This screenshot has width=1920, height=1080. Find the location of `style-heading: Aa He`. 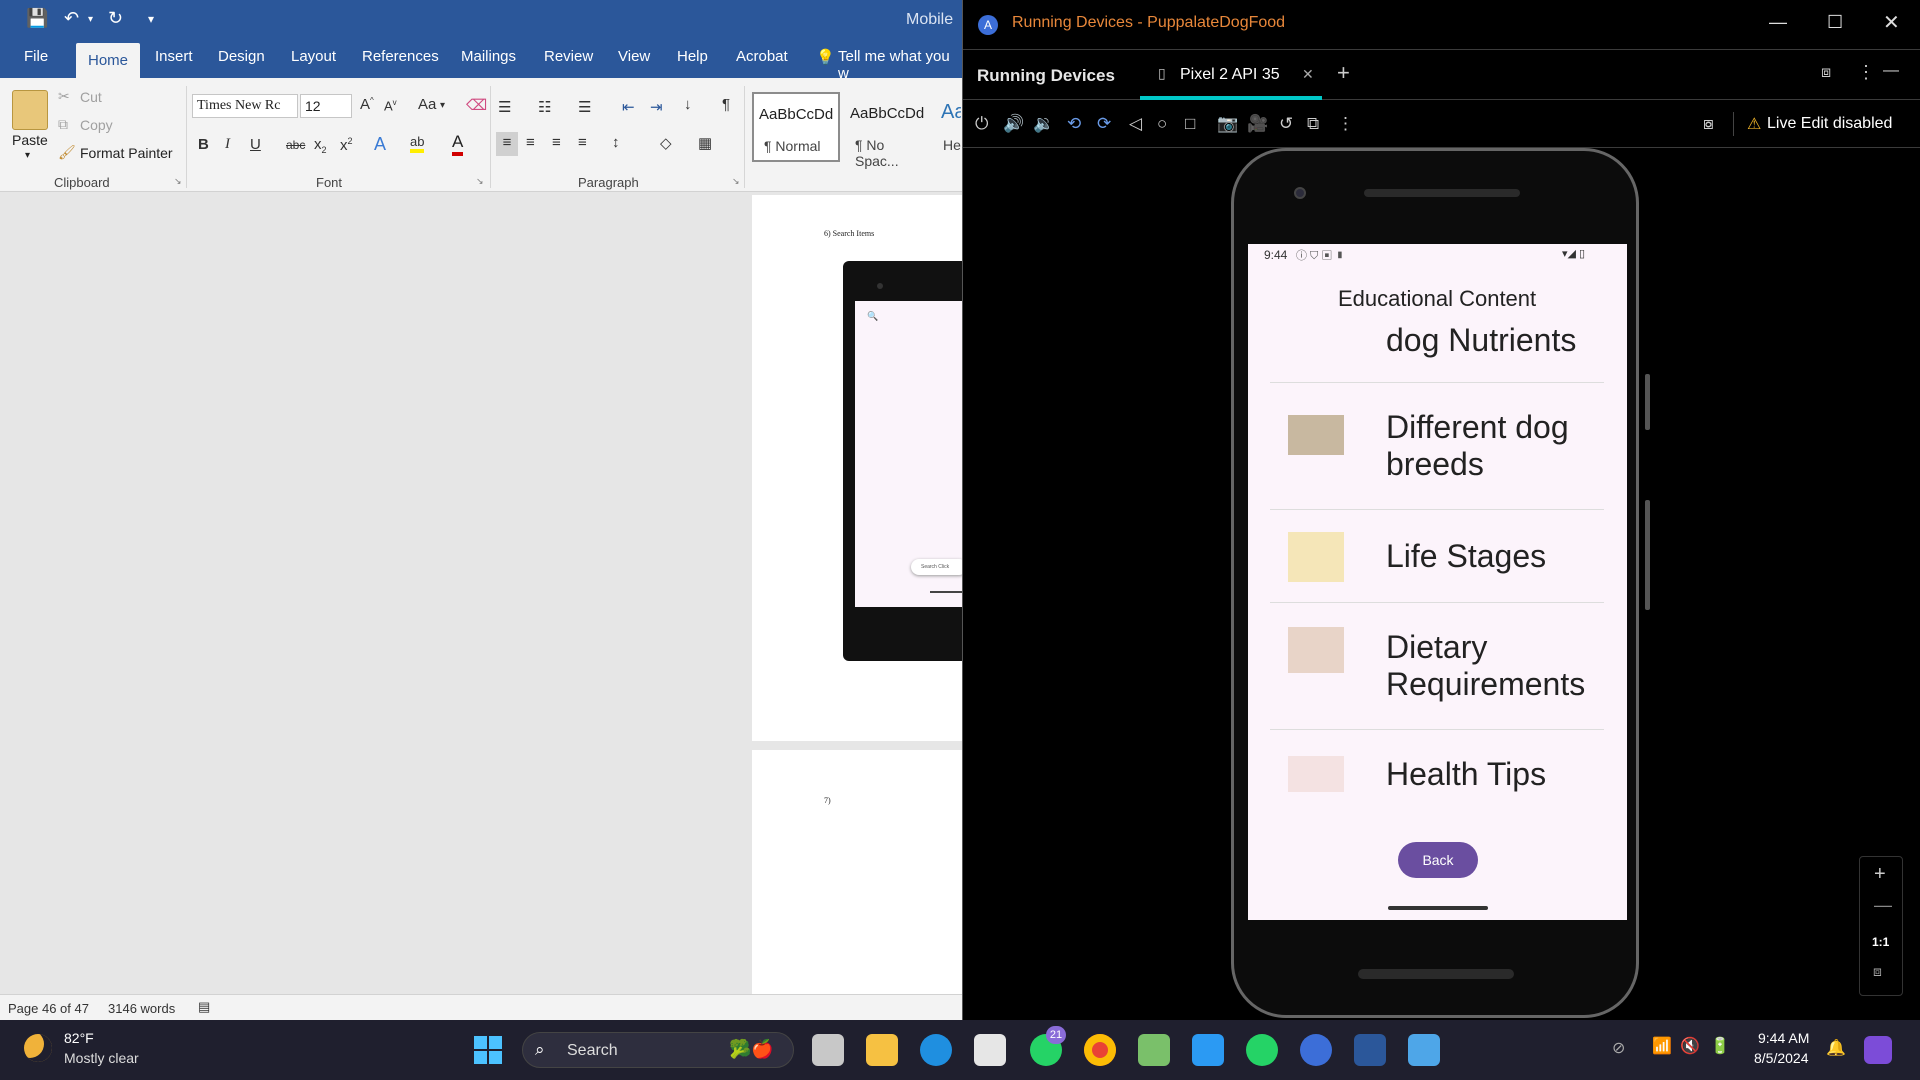

style-heading: Aa He is located at coordinates (949, 127).